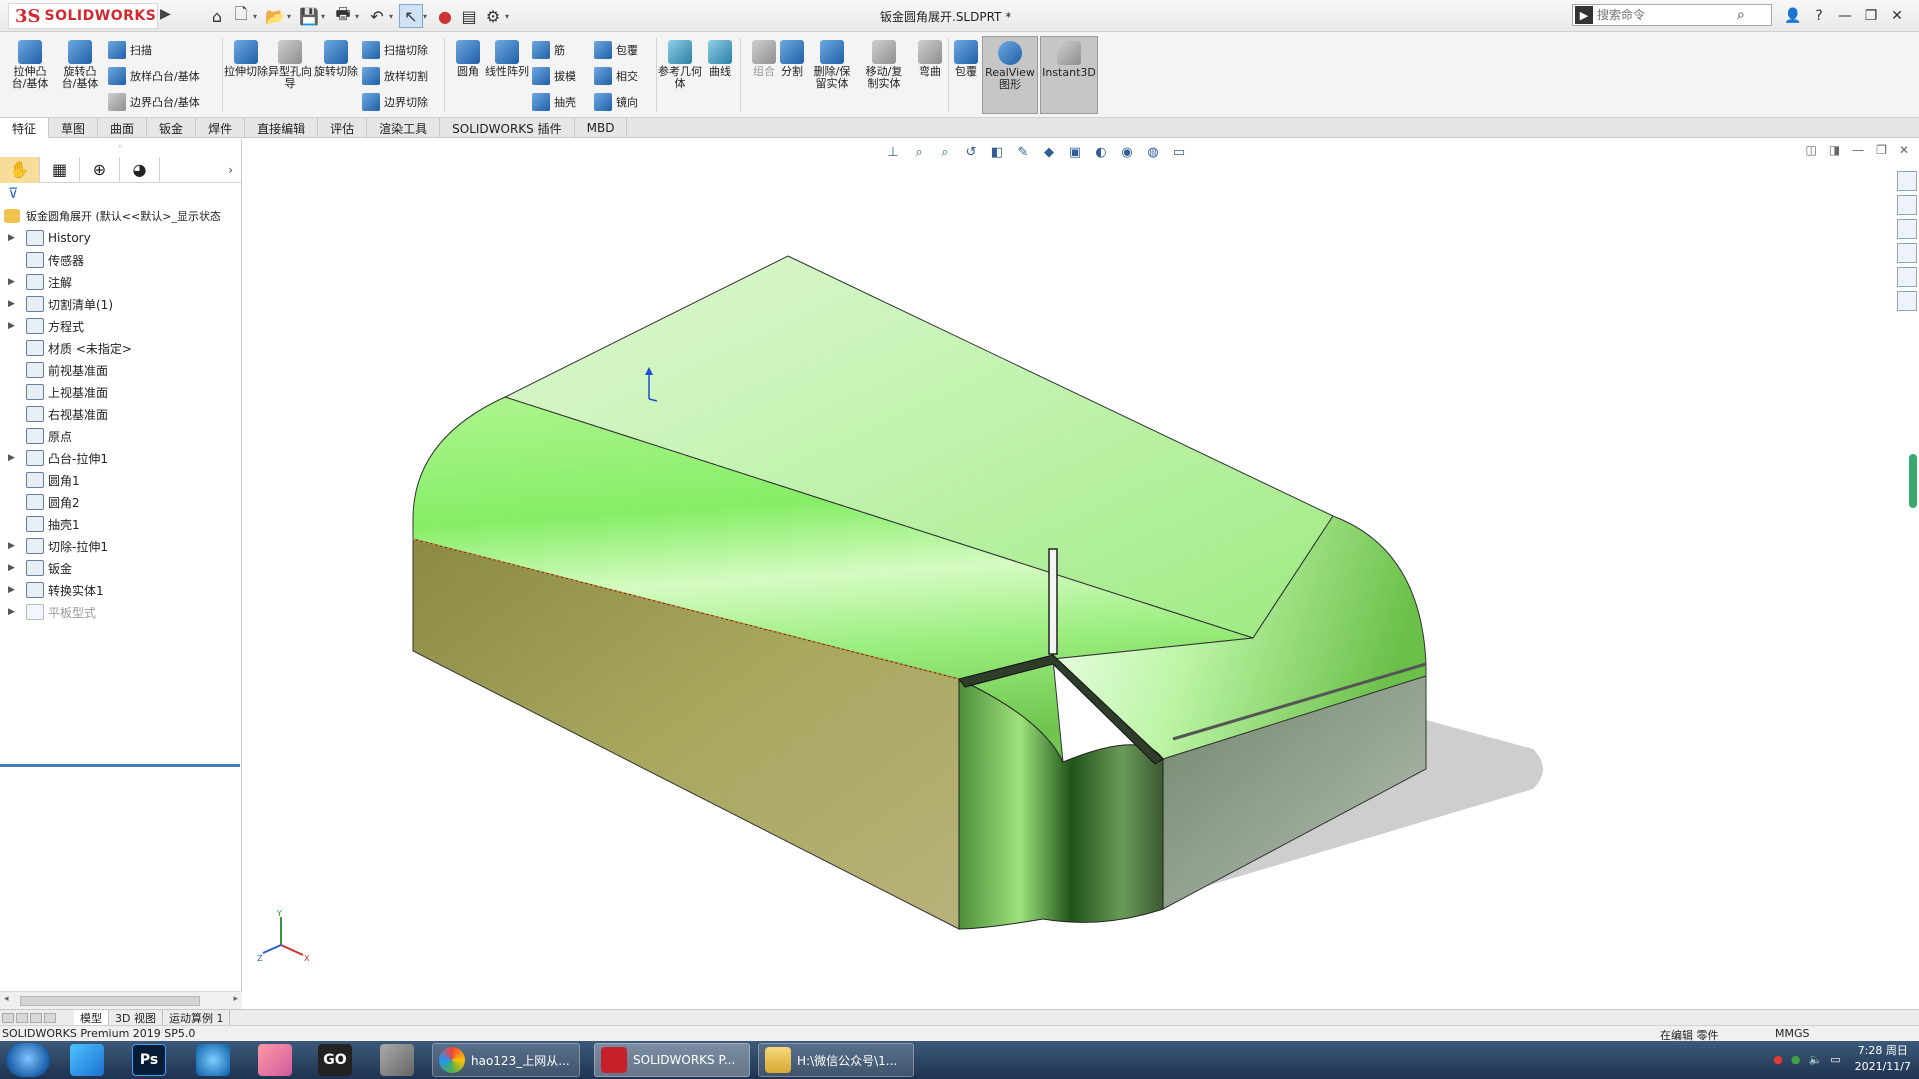 This screenshot has height=1079, width=1919. I want to click on scroll-left-icon: ◂, so click(6, 999).